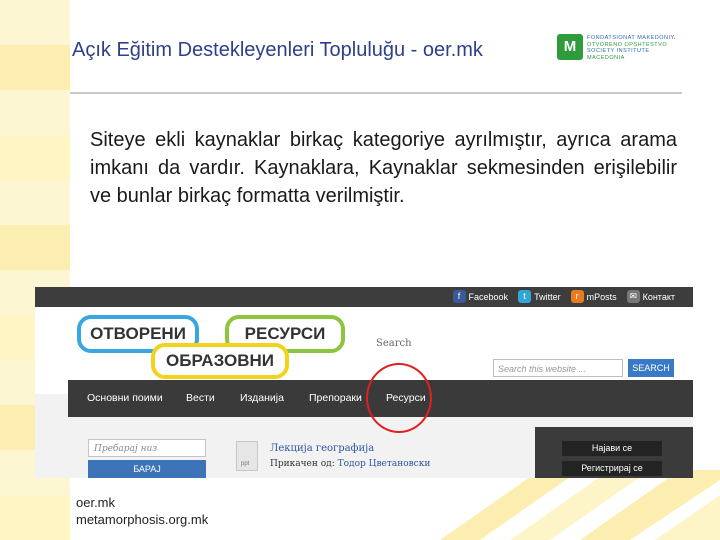 The image size is (720, 540). I want to click on contact-link-label: Контакт, so click(658, 296).